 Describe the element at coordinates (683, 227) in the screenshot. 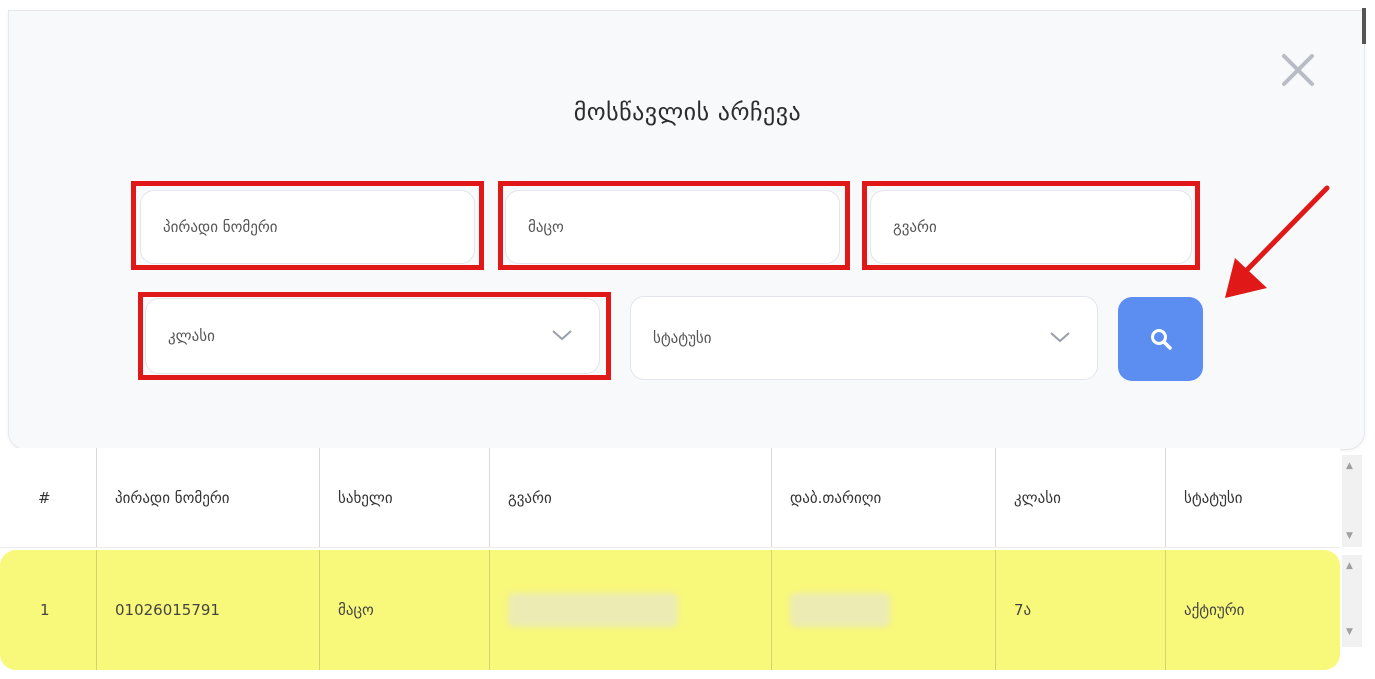

I see `first-name-input` at that location.